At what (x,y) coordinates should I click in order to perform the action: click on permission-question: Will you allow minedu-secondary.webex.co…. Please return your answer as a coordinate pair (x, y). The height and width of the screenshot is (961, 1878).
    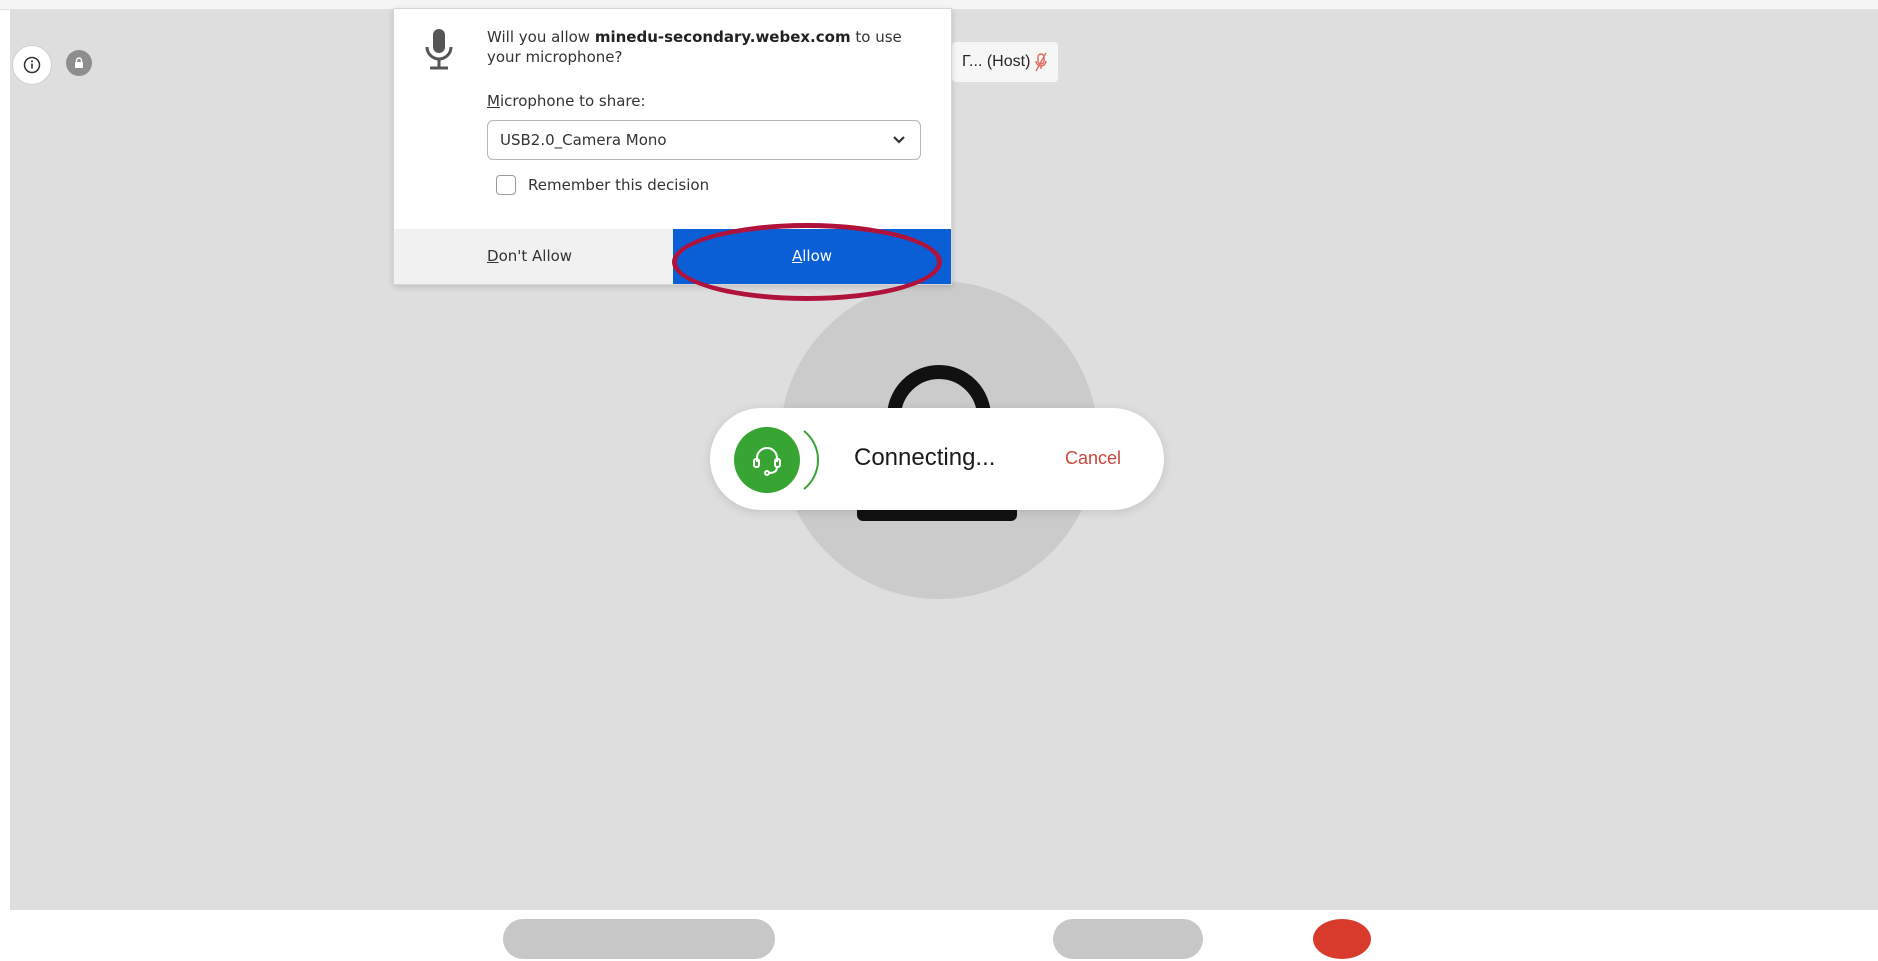
    Looking at the image, I should click on (707, 47).